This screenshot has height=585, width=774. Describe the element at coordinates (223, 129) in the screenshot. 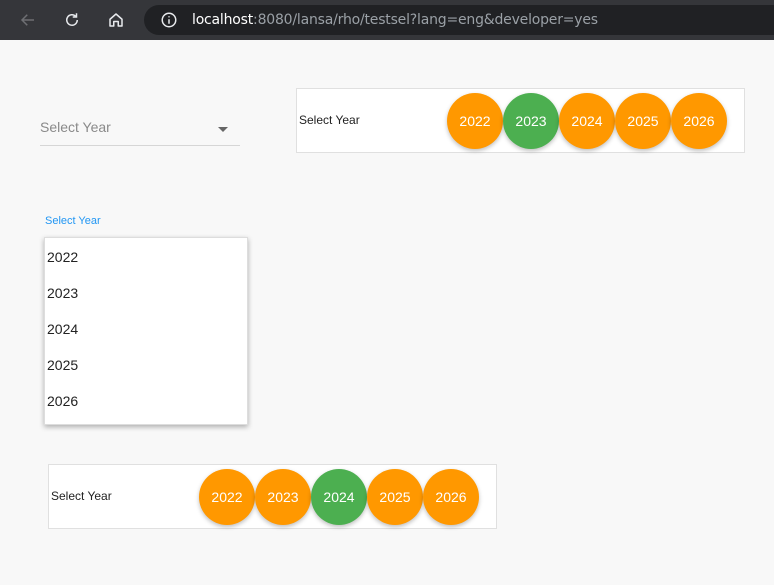

I see `caret-down-icon` at that location.